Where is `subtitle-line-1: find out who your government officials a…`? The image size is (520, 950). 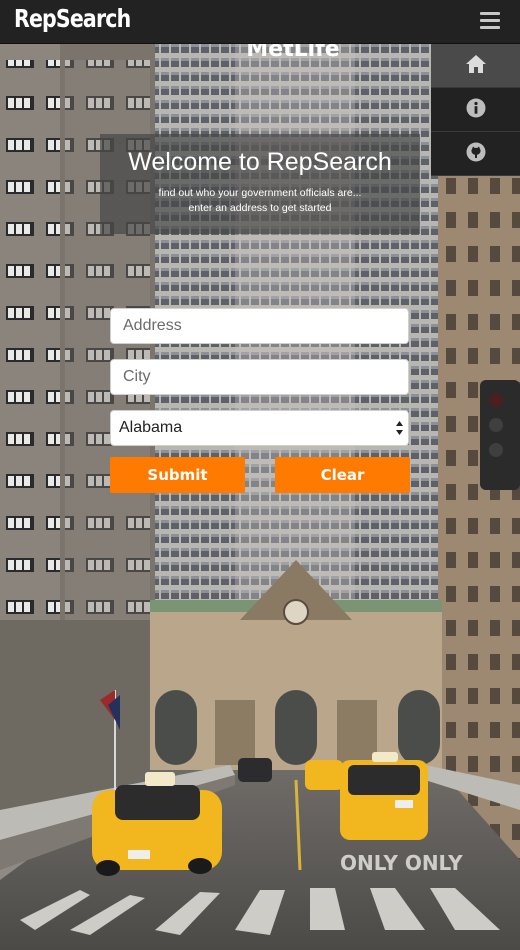
subtitle-line-1: find out who your government officials a… is located at coordinates (260, 193).